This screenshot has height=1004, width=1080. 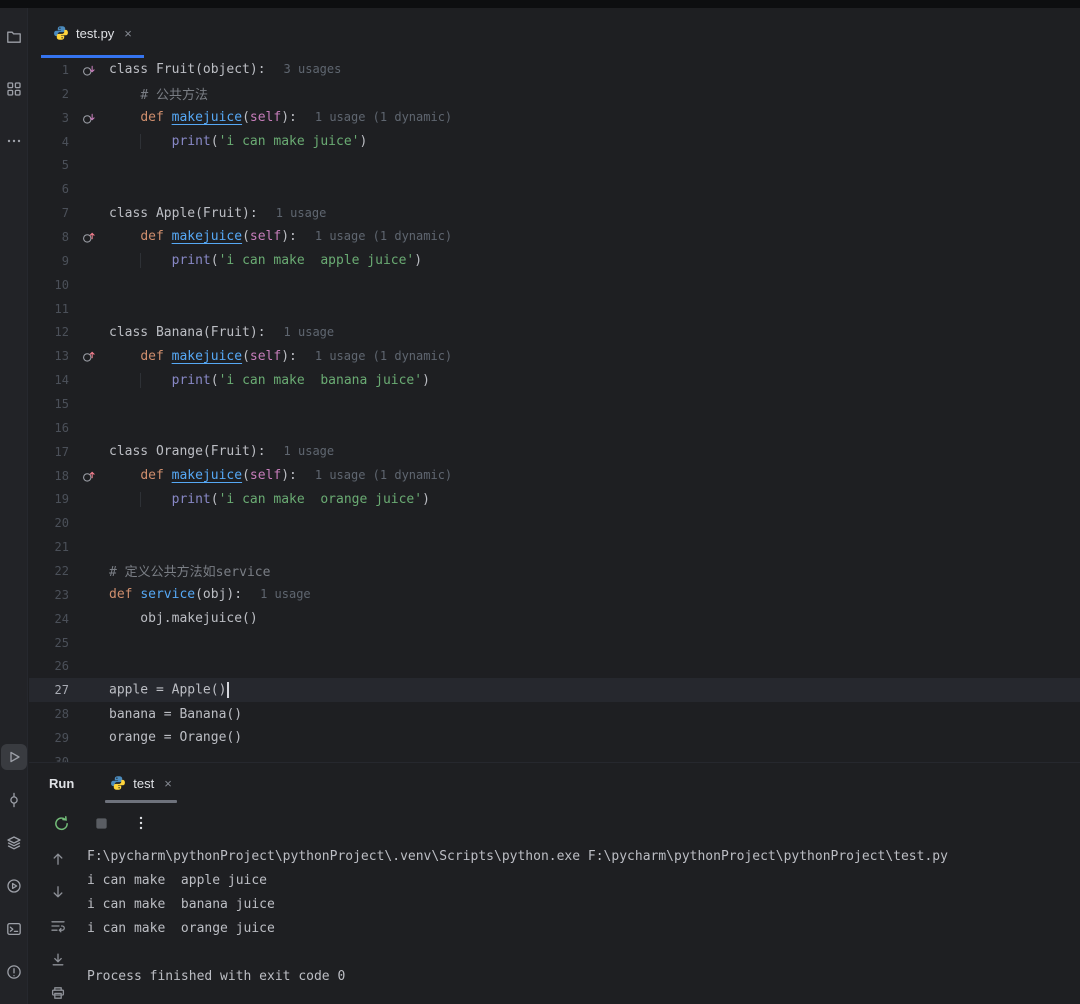 I want to click on editor-line: 1 class Fruit(object): 3 usages, so click(x=554, y=70).